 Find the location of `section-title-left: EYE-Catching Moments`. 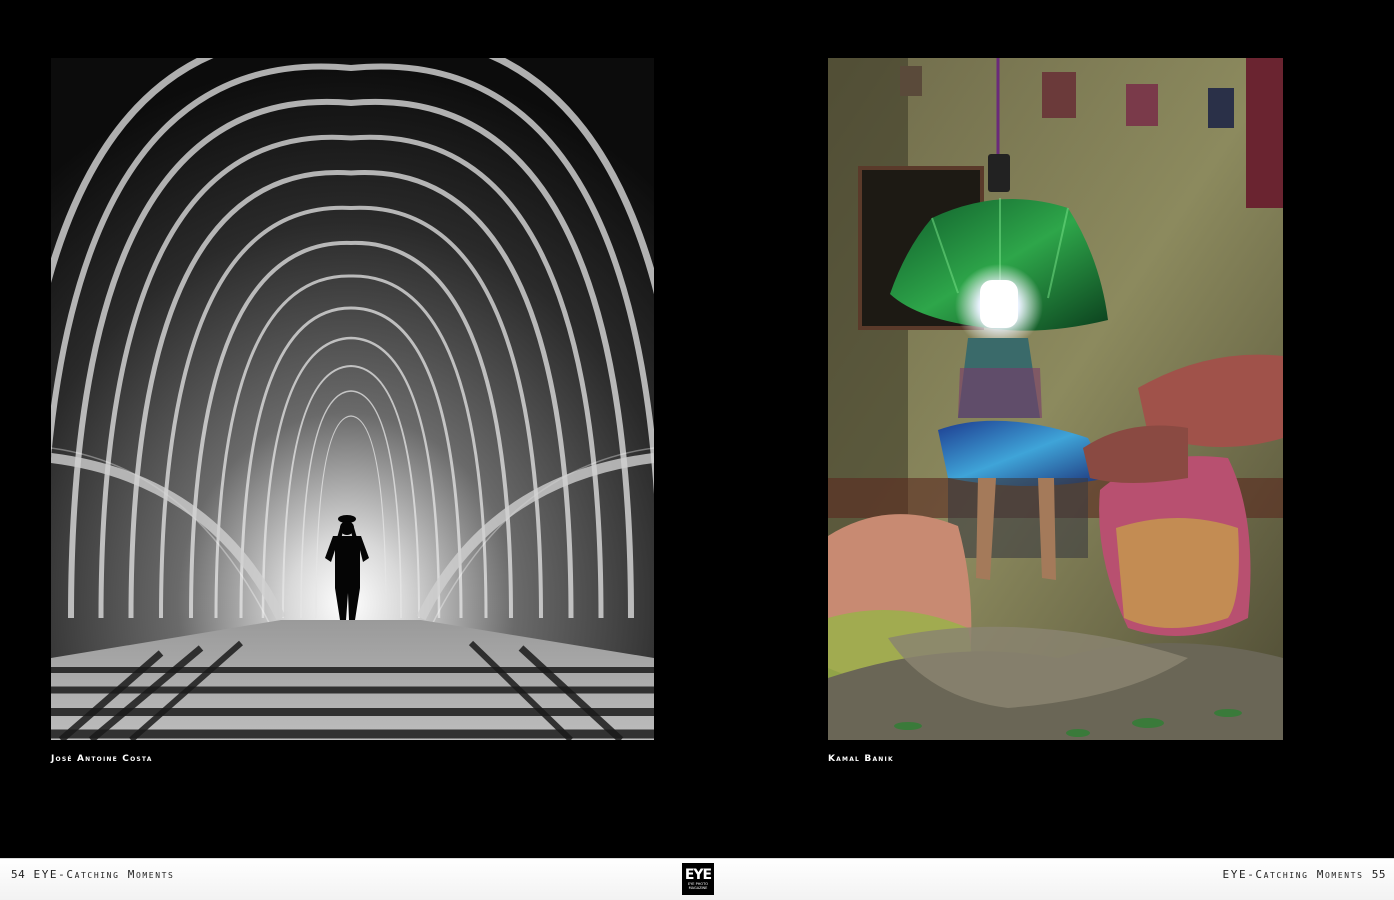

section-title-left: EYE-Catching Moments is located at coordinates (104, 874).